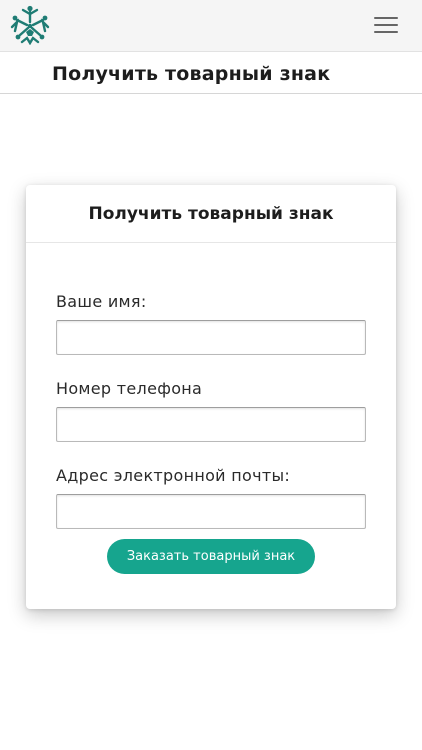  I want to click on card-header: Получить товарный знак, so click(211, 214).